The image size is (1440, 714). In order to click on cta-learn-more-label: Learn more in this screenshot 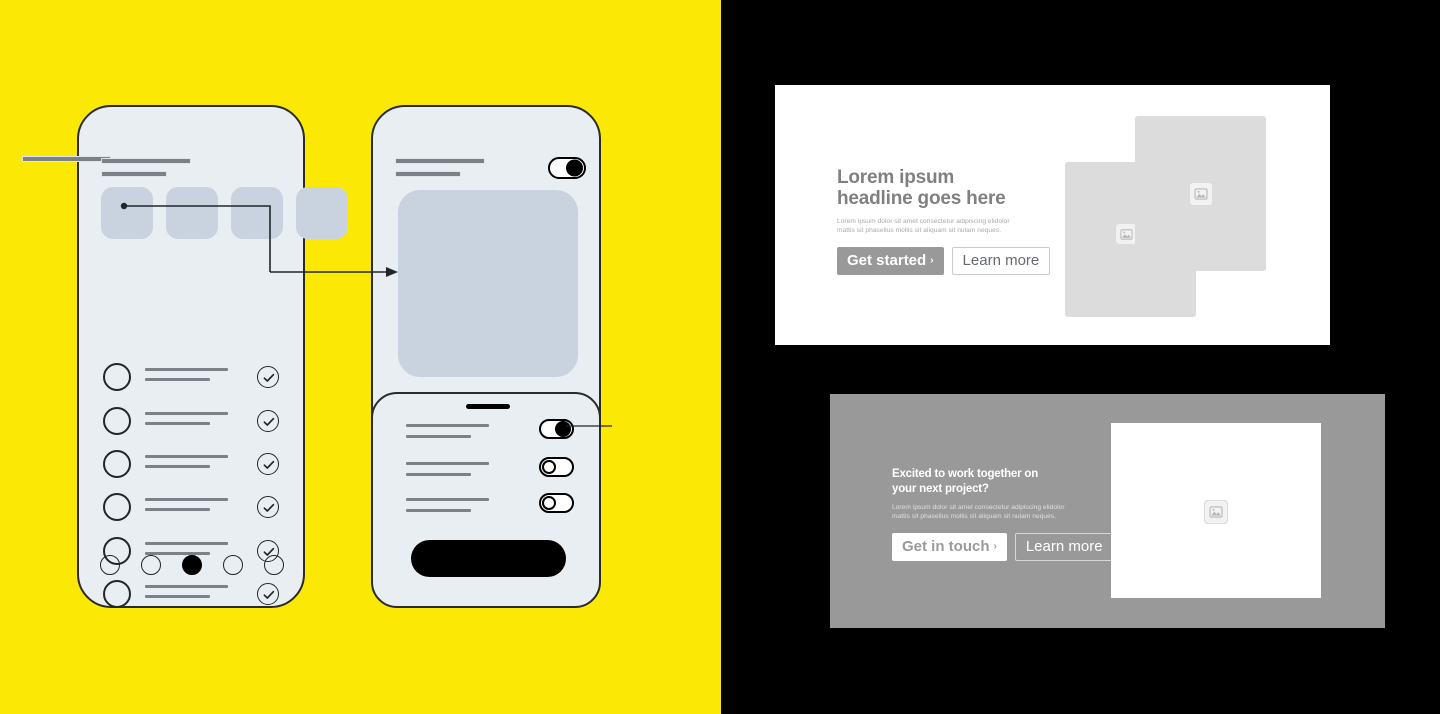, I will do `click(1064, 546)`.